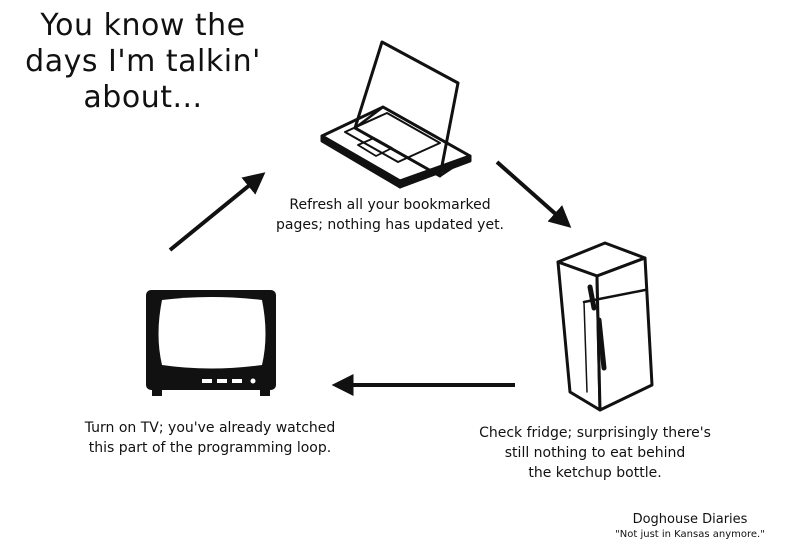  I want to click on caption-line: Check fridge; surprisingly there's, so click(595, 433).